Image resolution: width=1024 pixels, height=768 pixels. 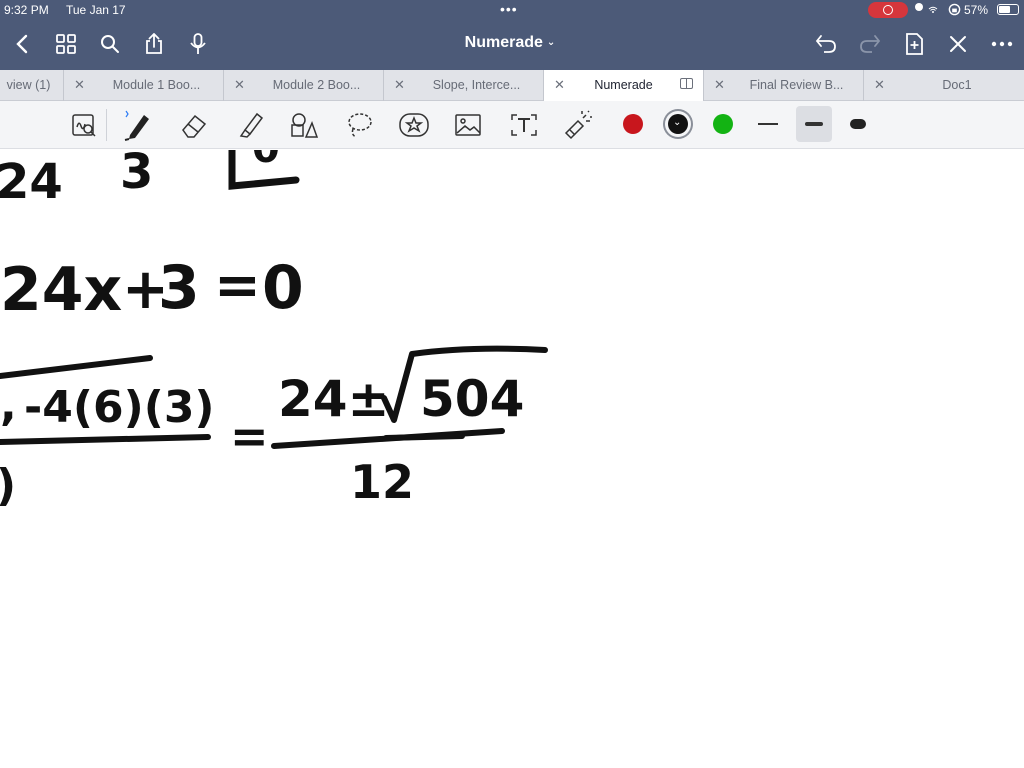 I want to click on radical-ink, so click(x=76, y=367).